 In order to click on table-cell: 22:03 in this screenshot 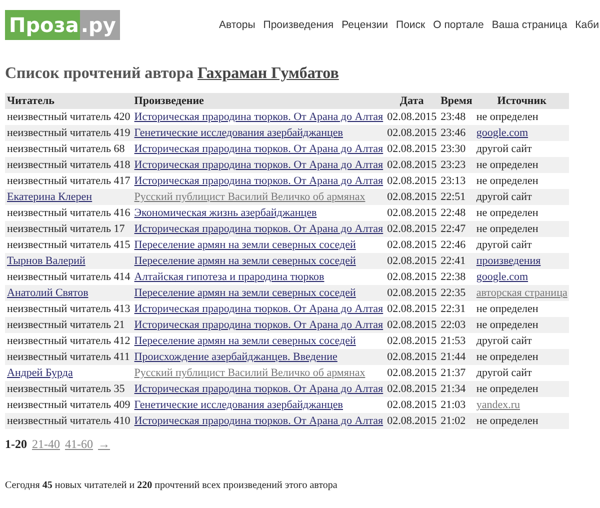, I will do `click(456, 325)`.